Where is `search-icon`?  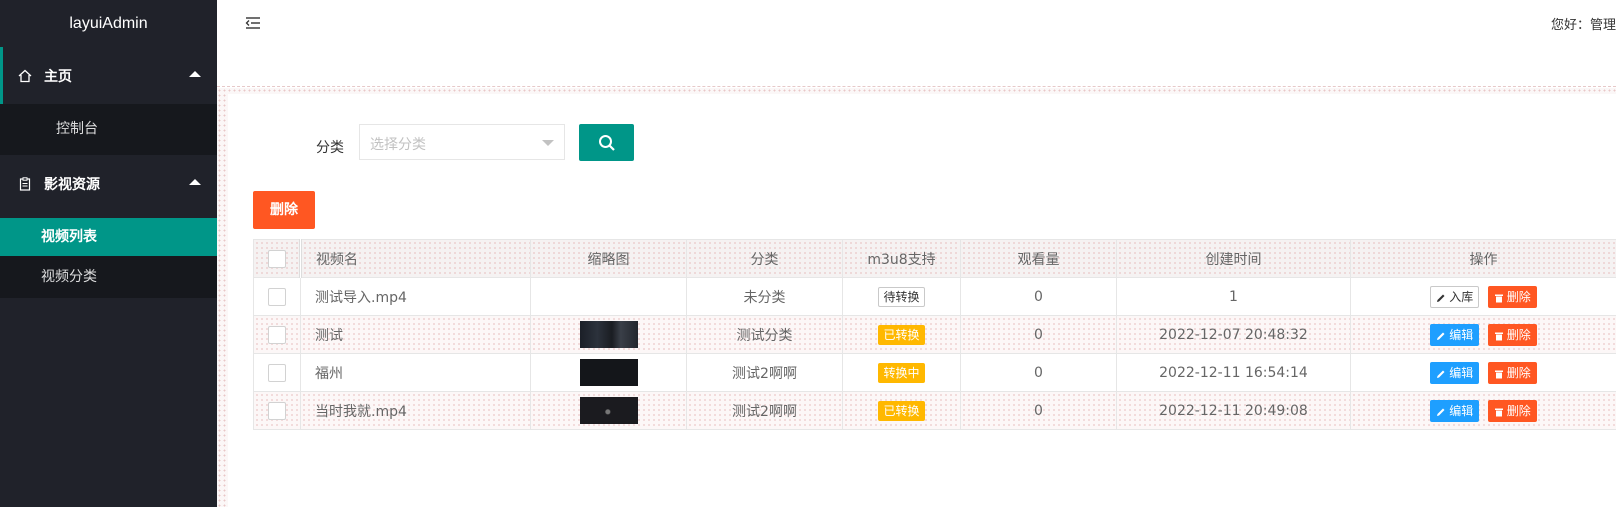
search-icon is located at coordinates (606, 142).